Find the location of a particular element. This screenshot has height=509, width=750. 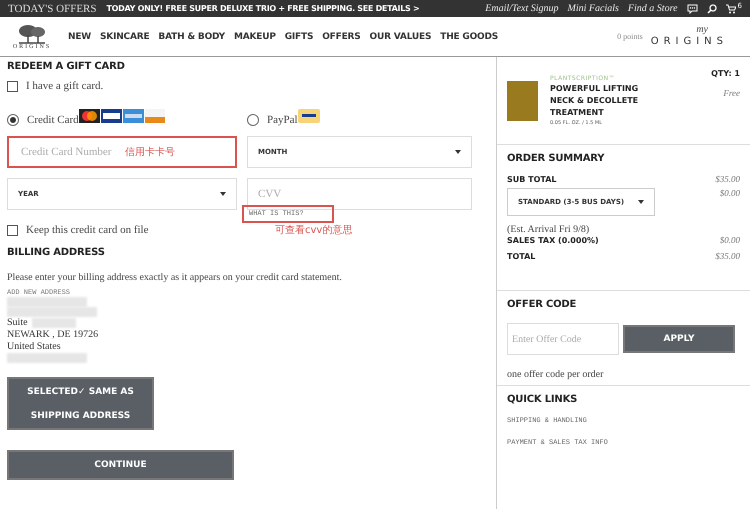

summary-label: TOTAL is located at coordinates (521, 256).